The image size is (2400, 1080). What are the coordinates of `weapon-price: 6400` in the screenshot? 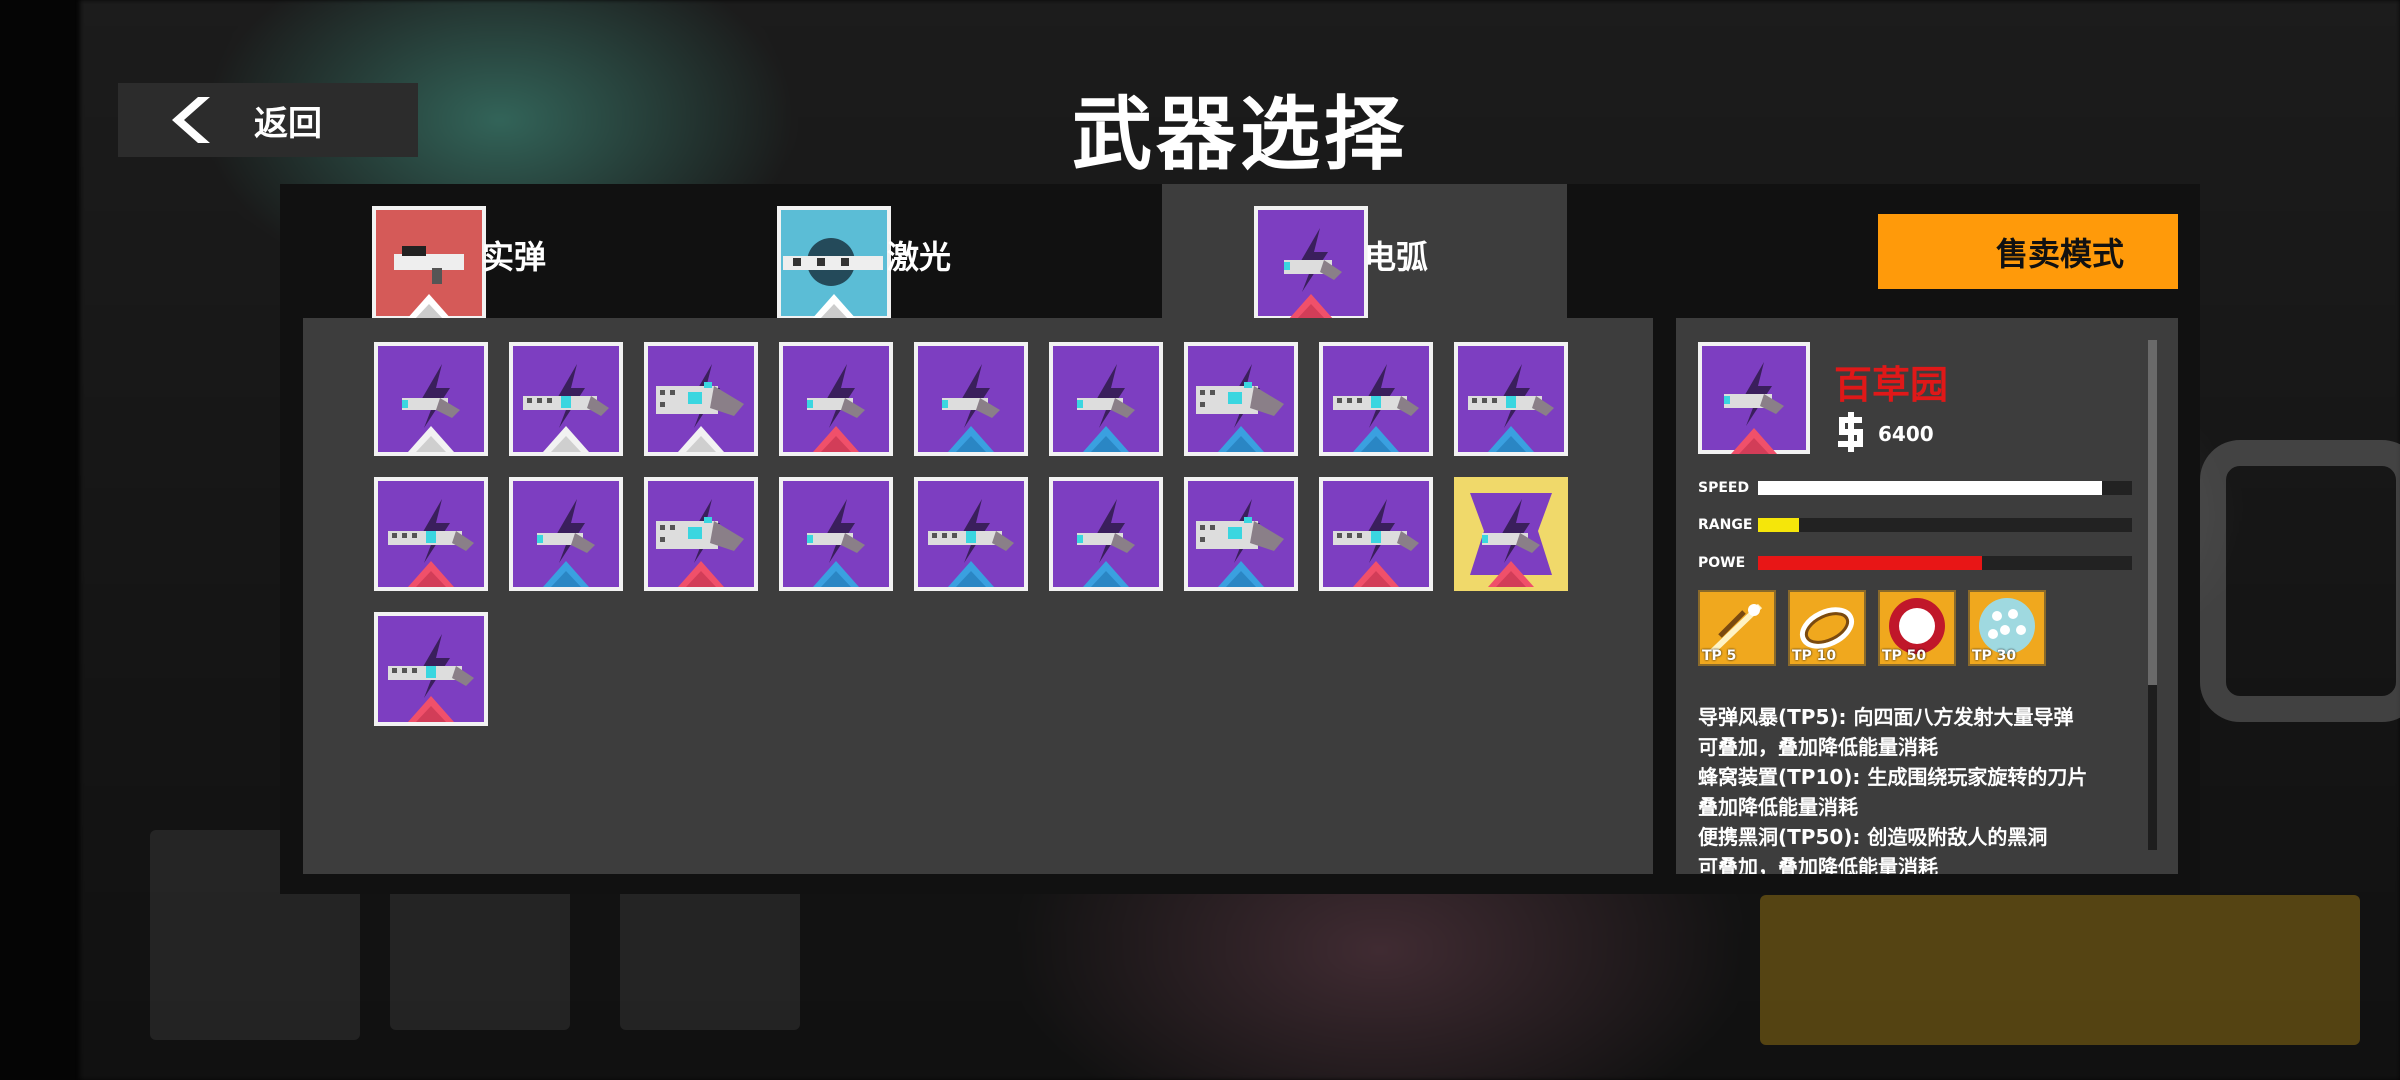 It's located at (1906, 434).